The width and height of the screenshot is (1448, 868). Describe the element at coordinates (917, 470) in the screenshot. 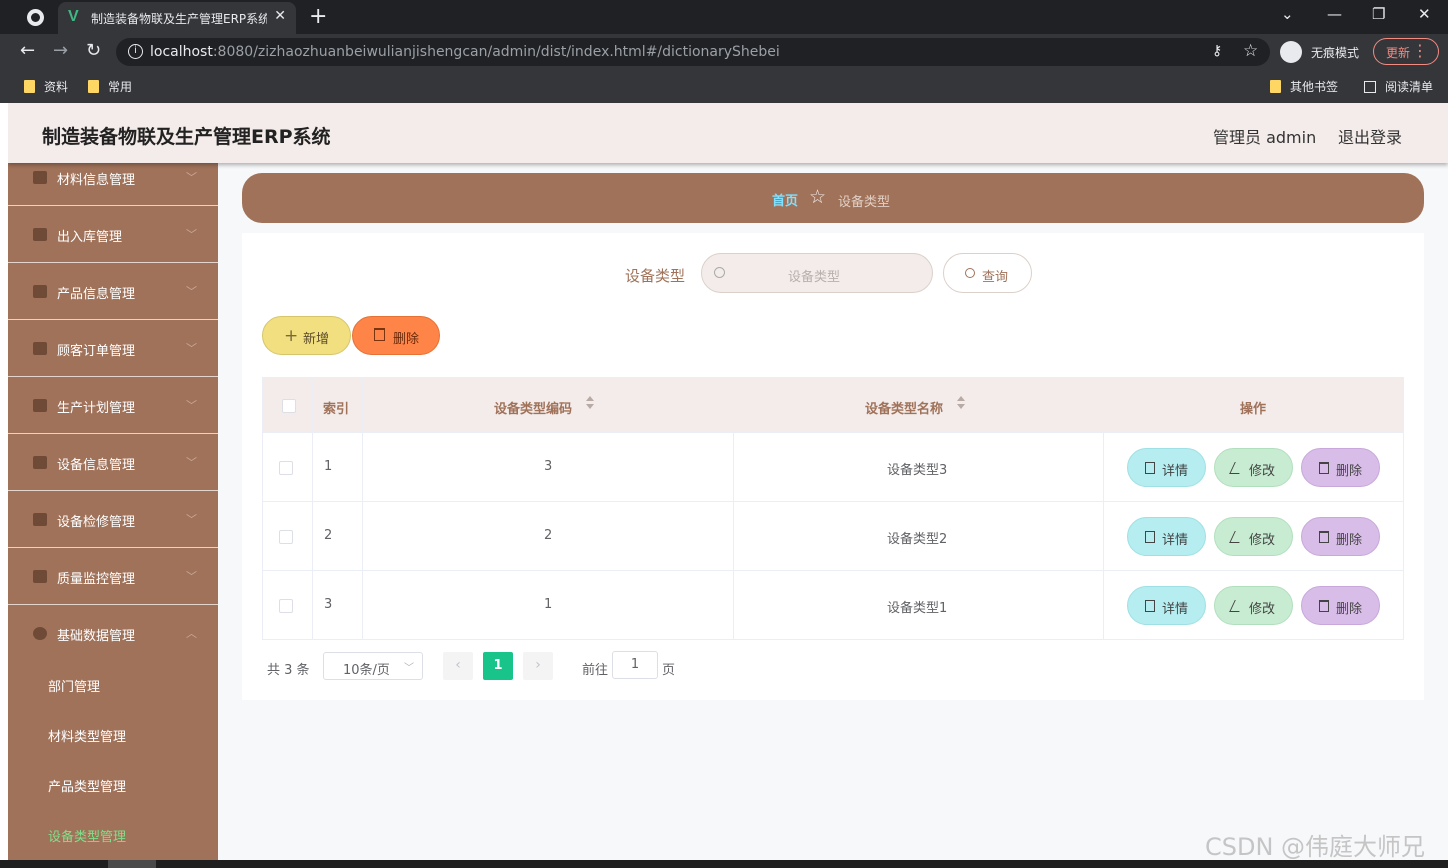

I see `cell-name: 设备类型3` at that location.